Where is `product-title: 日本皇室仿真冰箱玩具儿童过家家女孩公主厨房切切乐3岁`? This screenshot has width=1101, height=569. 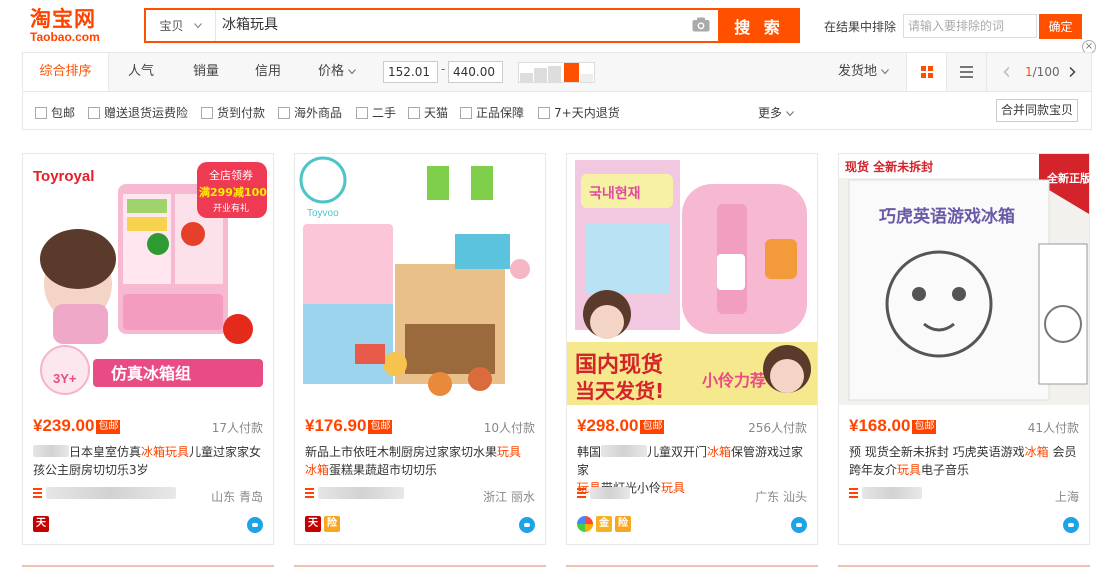 product-title: 日本皇室仿真冰箱玩具儿童过家家女孩公主厨房切切乐3岁 is located at coordinates (149, 461).